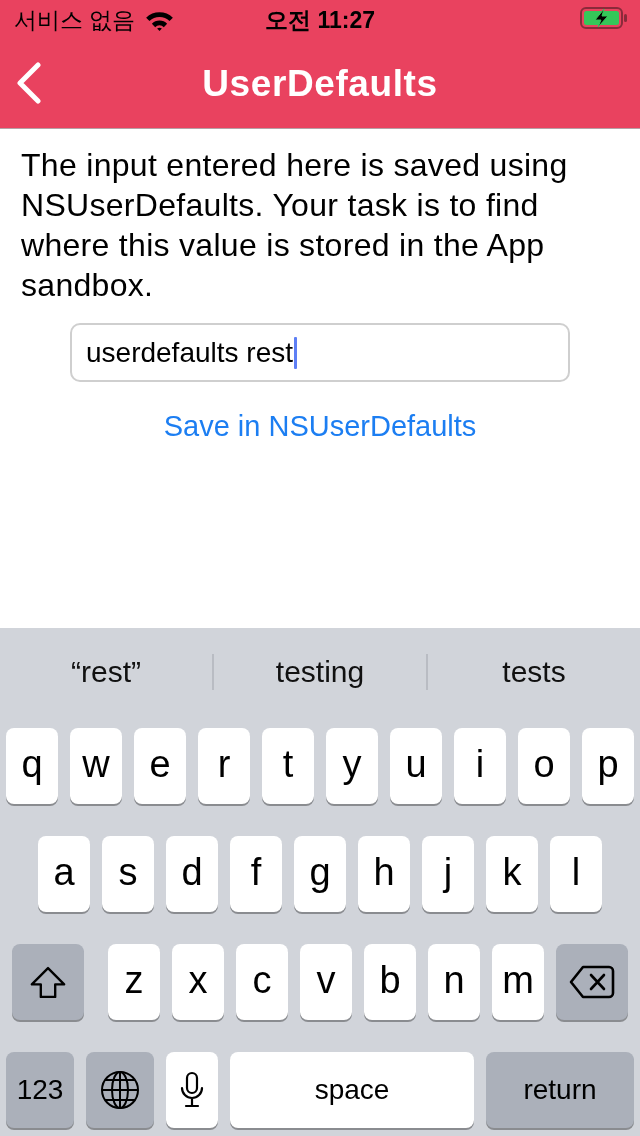 This screenshot has width=640, height=1136. What do you see at coordinates (608, 766) in the screenshot?
I see `letter-key: p` at bounding box center [608, 766].